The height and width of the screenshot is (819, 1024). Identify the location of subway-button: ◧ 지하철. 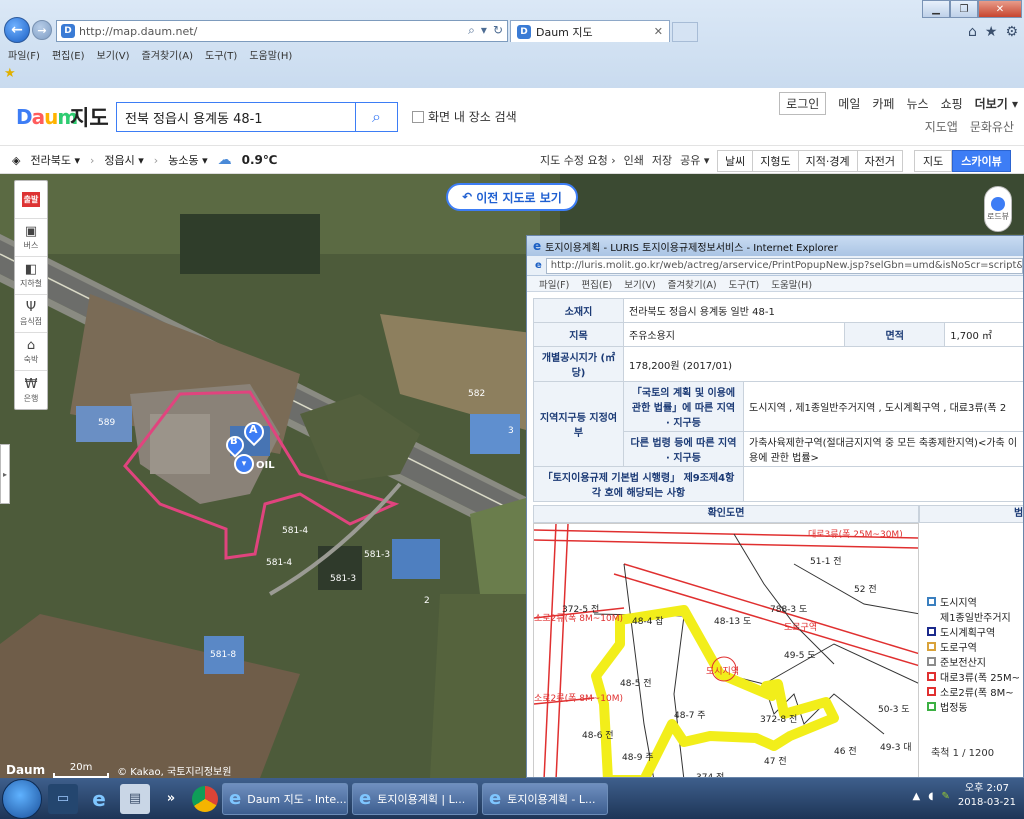
(31, 276).